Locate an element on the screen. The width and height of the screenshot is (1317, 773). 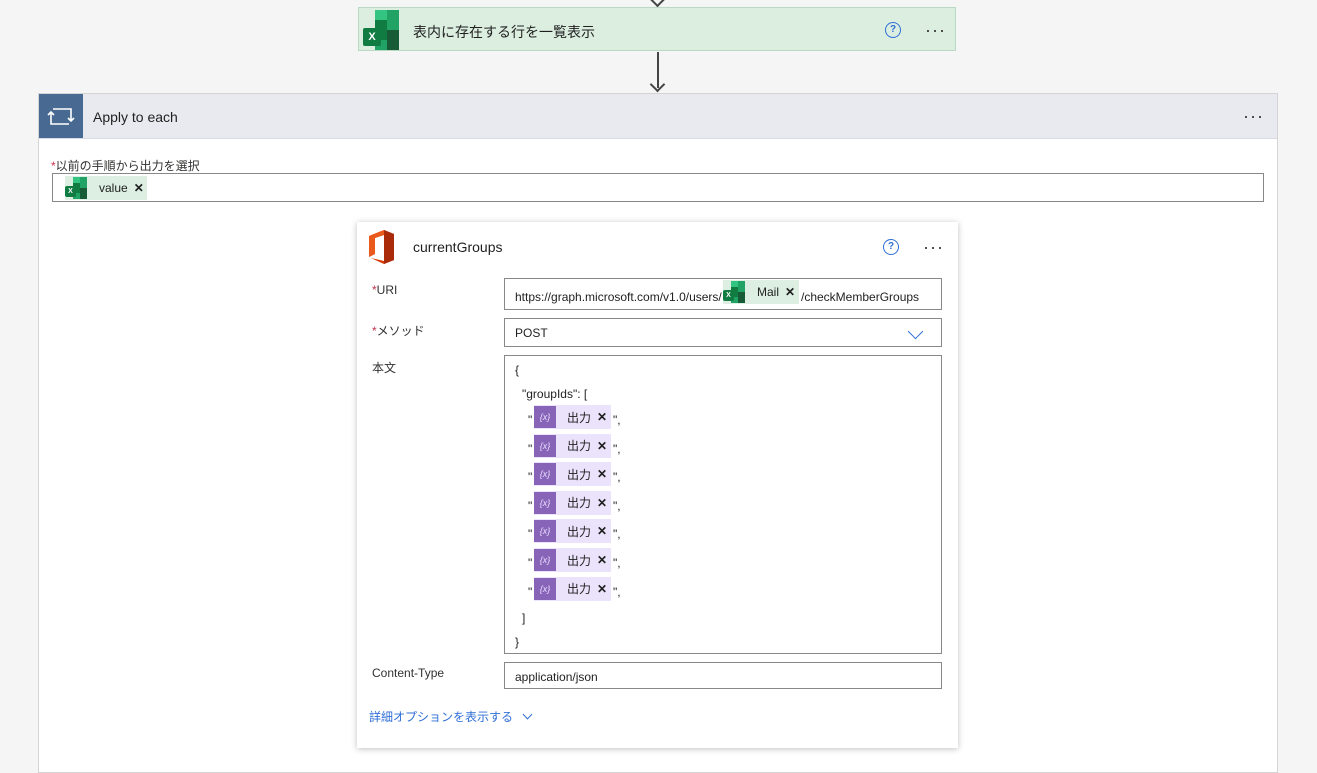
method-label: *メソッド is located at coordinates (398, 330).